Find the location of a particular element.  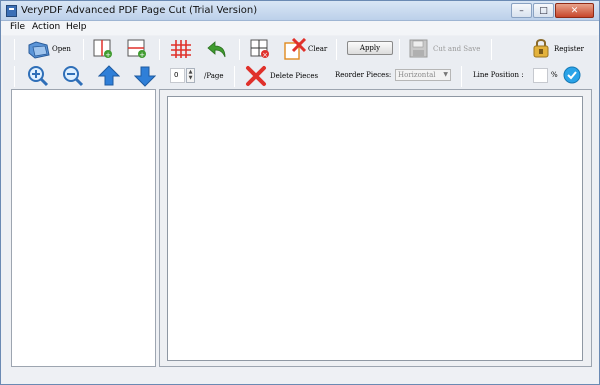

cut-and-save-button: Cut and Save is located at coordinates (447, 49).